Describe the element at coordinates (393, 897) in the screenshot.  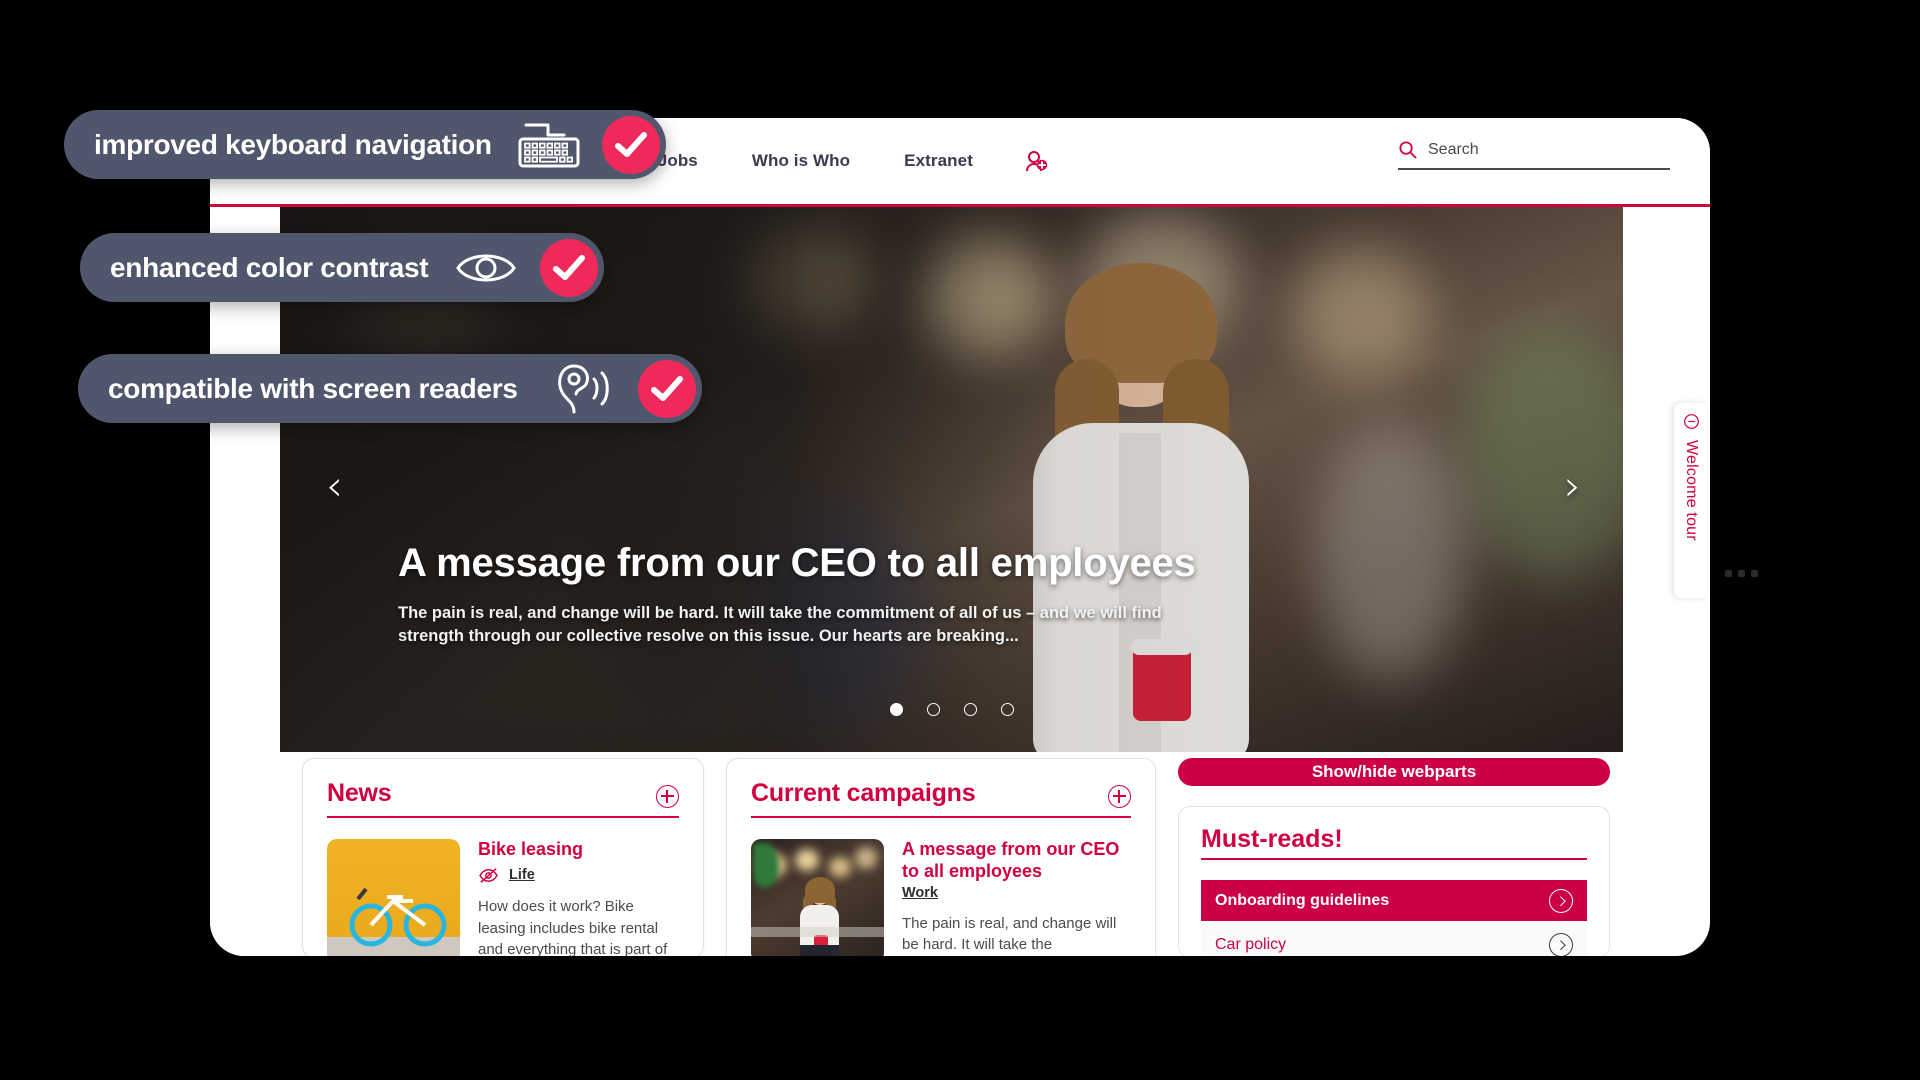
I see `news-item-thumbnail` at that location.